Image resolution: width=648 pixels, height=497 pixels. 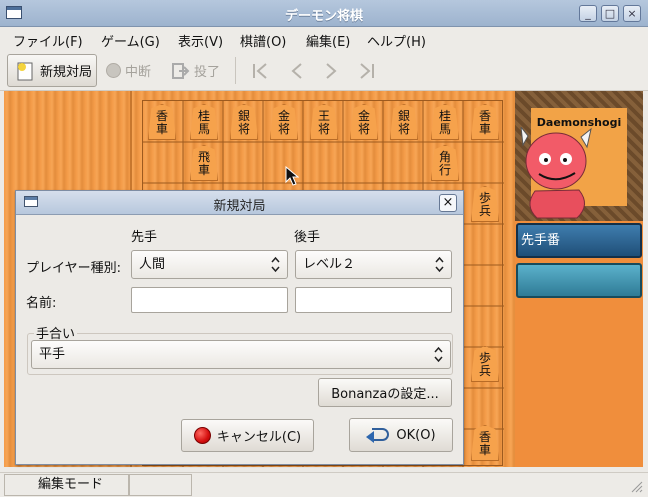 What do you see at coordinates (588, 13) in the screenshot?
I see `minimize-button: _` at bounding box center [588, 13].